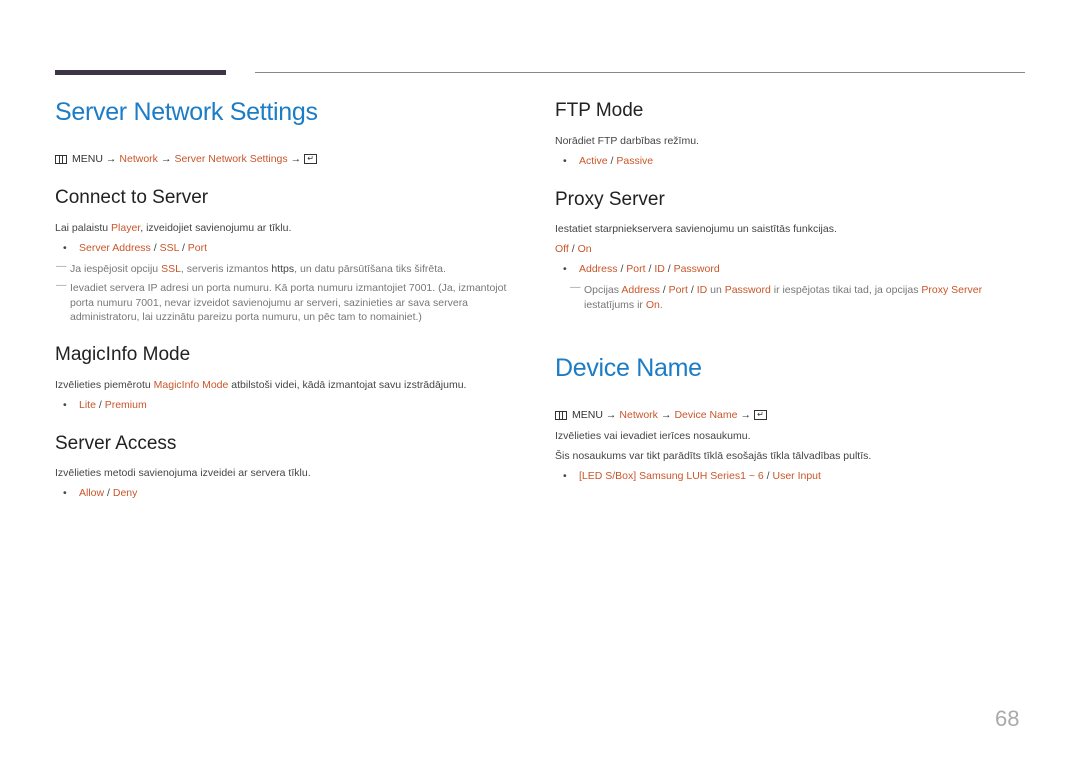 This screenshot has height=763, width=1080. What do you see at coordinates (716, 290) in the screenshot?
I see `text: un` at bounding box center [716, 290].